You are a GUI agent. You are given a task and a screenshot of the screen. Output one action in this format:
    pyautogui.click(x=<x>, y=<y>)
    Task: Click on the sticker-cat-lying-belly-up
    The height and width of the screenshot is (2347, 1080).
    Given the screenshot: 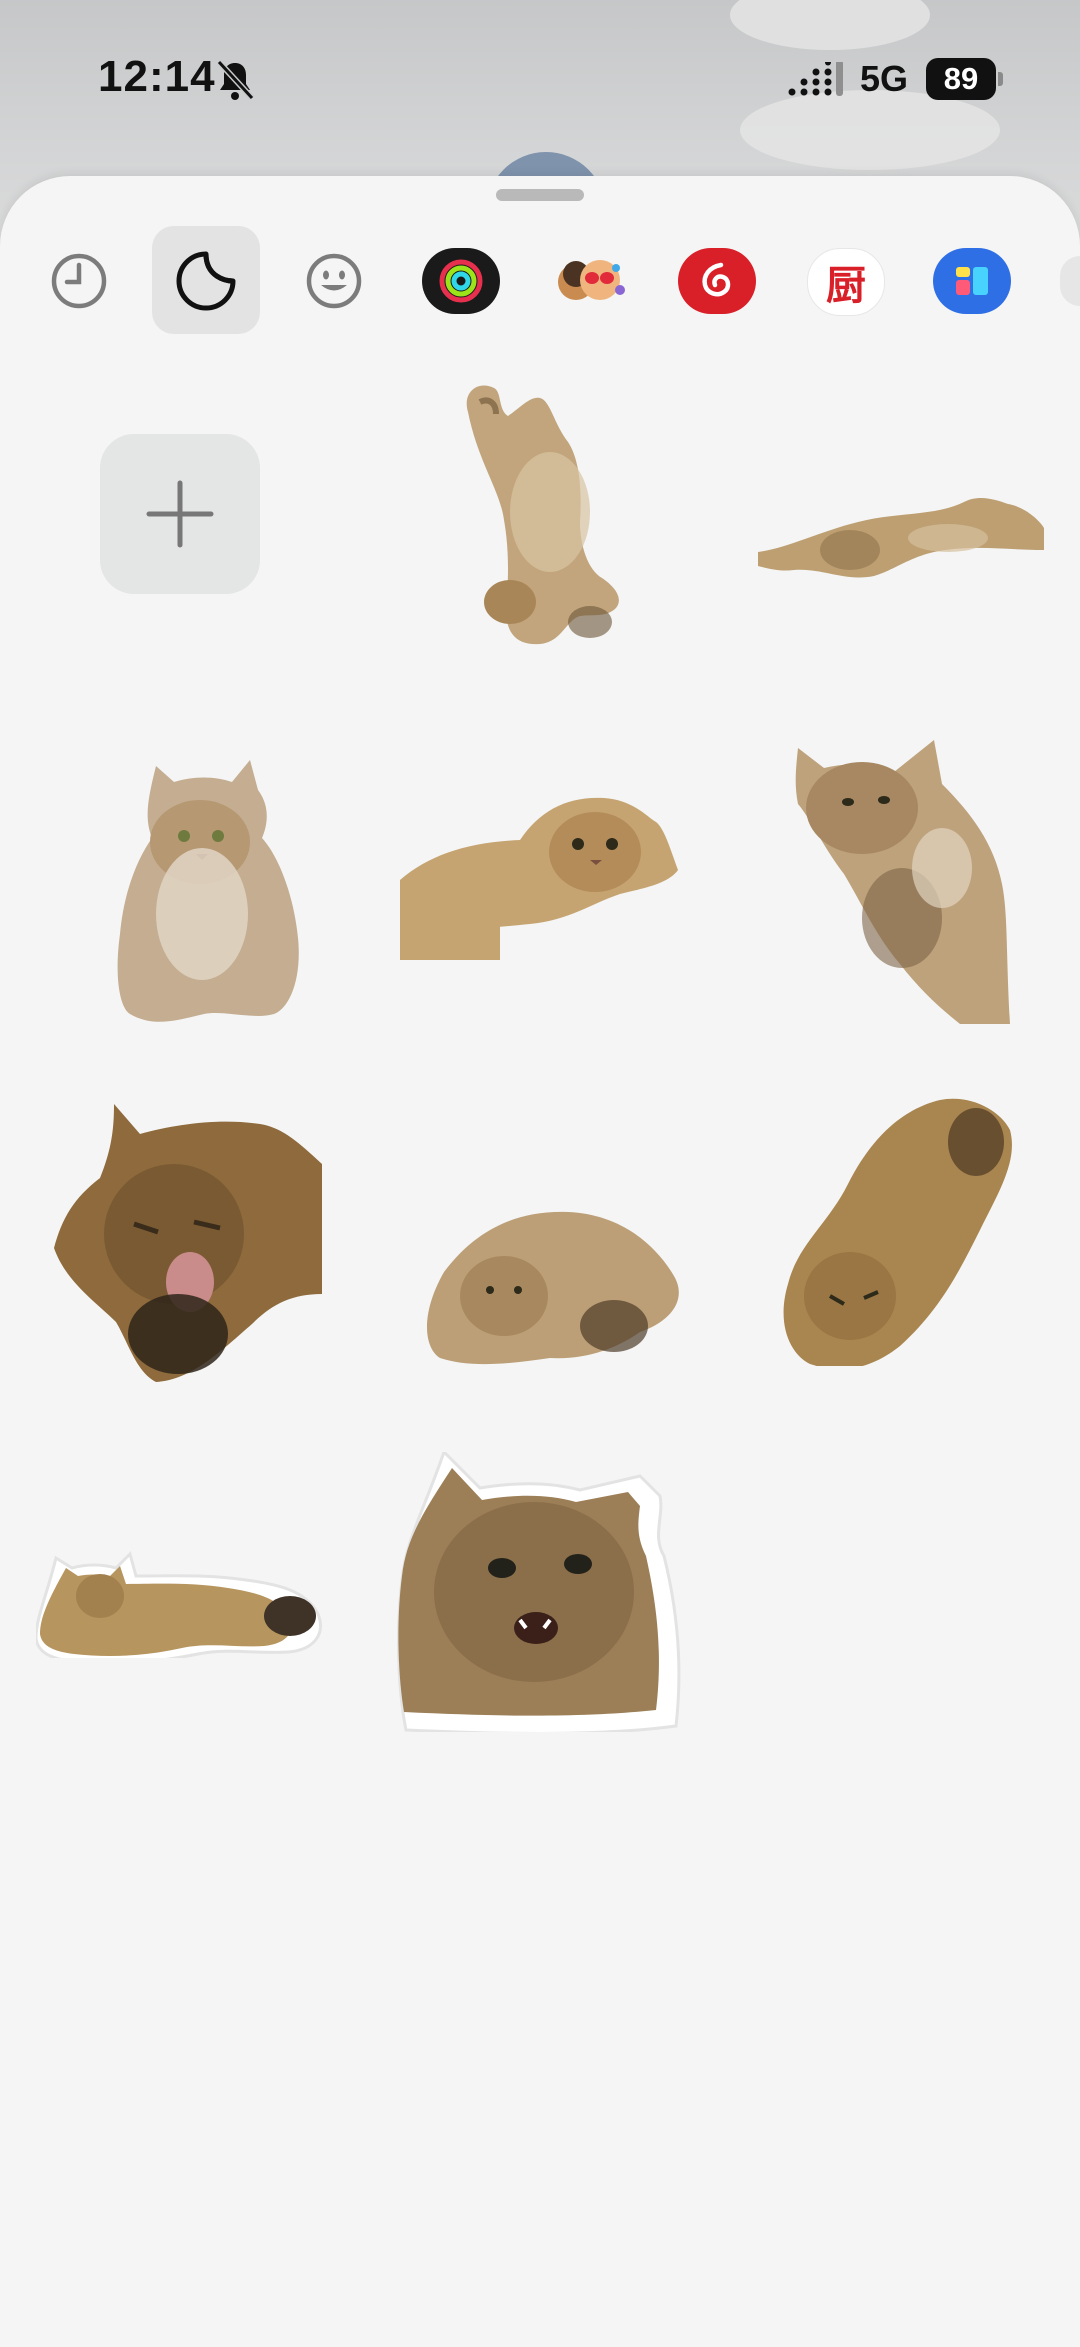 What is the action you would take?
    pyautogui.click(x=540, y=517)
    